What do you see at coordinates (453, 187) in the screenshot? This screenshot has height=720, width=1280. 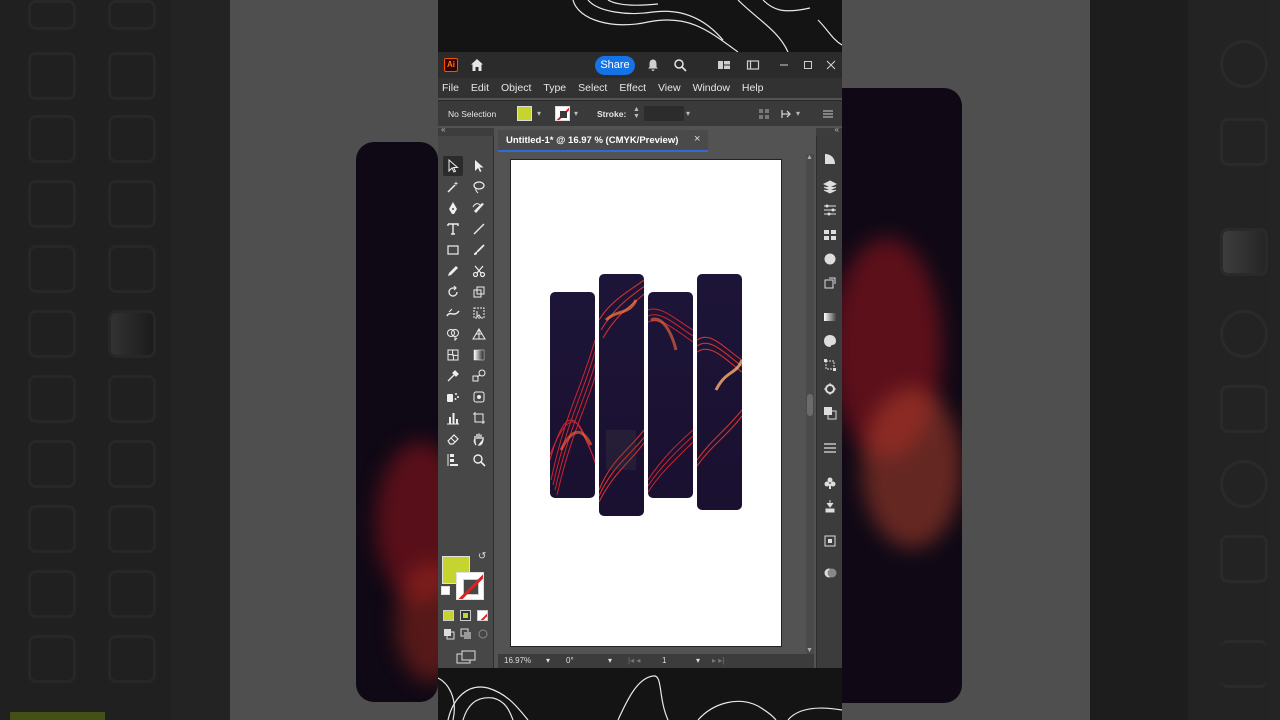 I see `magic-wand-tool-icon` at bounding box center [453, 187].